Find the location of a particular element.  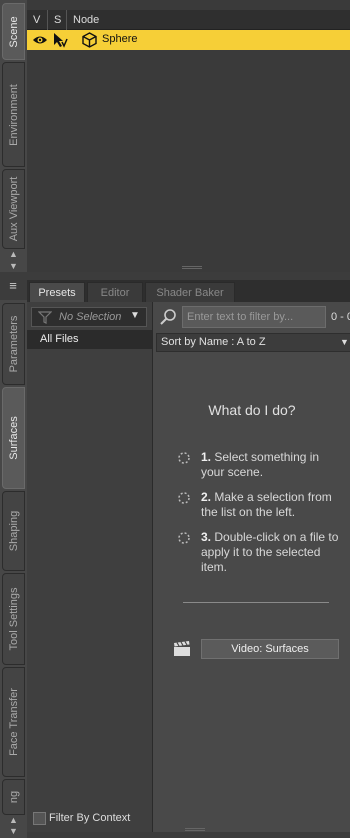

result-count: 0 - 0 is located at coordinates (340, 317).